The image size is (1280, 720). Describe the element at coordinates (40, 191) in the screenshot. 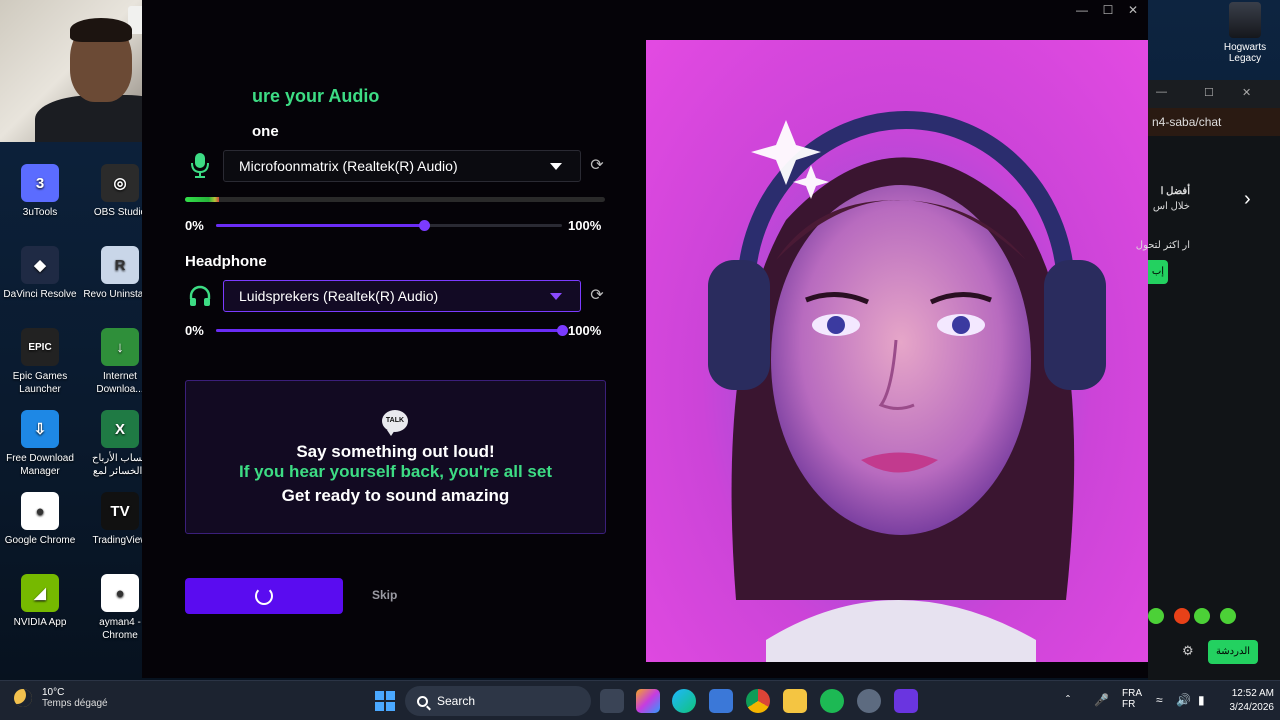

I see `desktop-icon: 3 3uTools` at that location.